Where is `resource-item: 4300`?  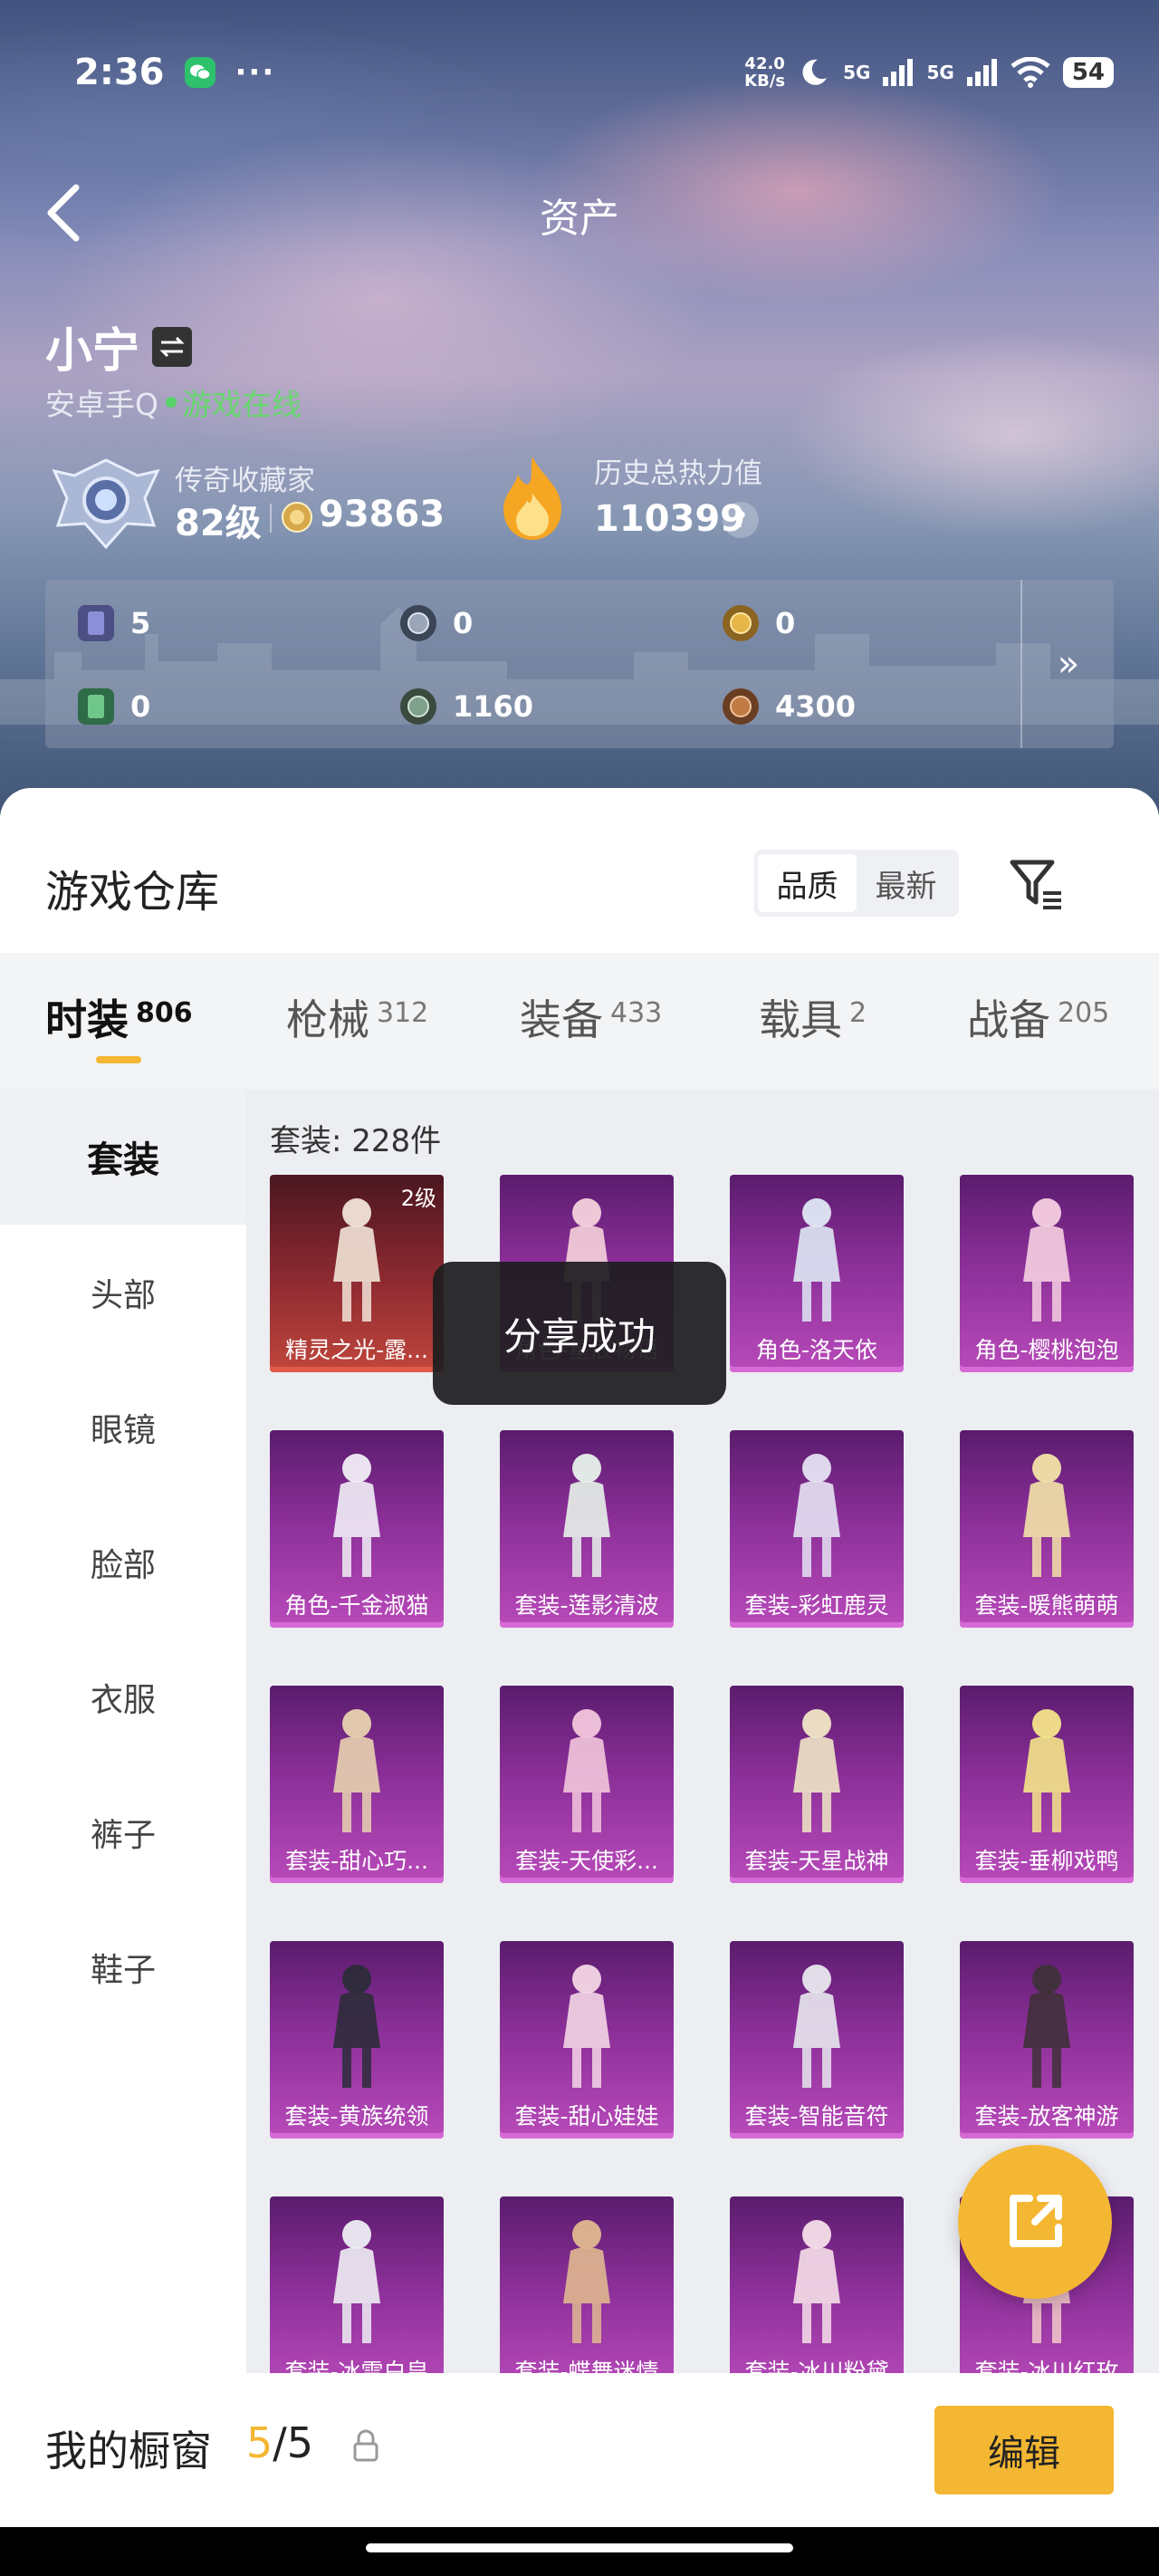
resource-item: 4300 is located at coordinates (789, 706).